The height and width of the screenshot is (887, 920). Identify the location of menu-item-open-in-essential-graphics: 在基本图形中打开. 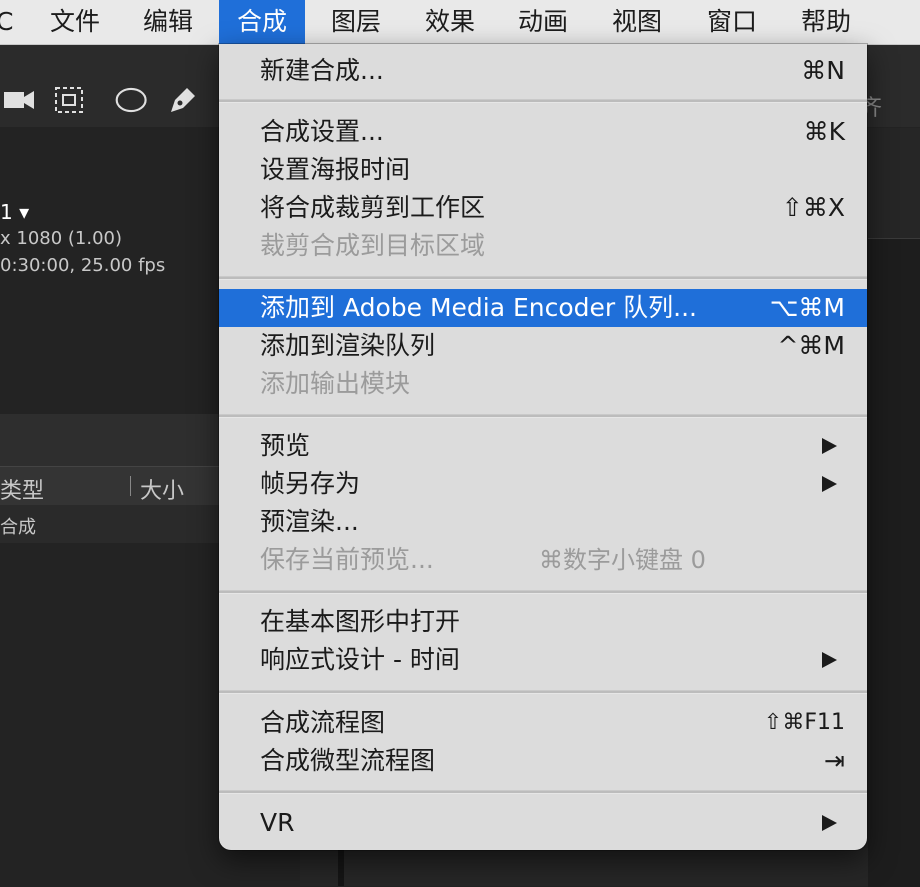
(543, 622).